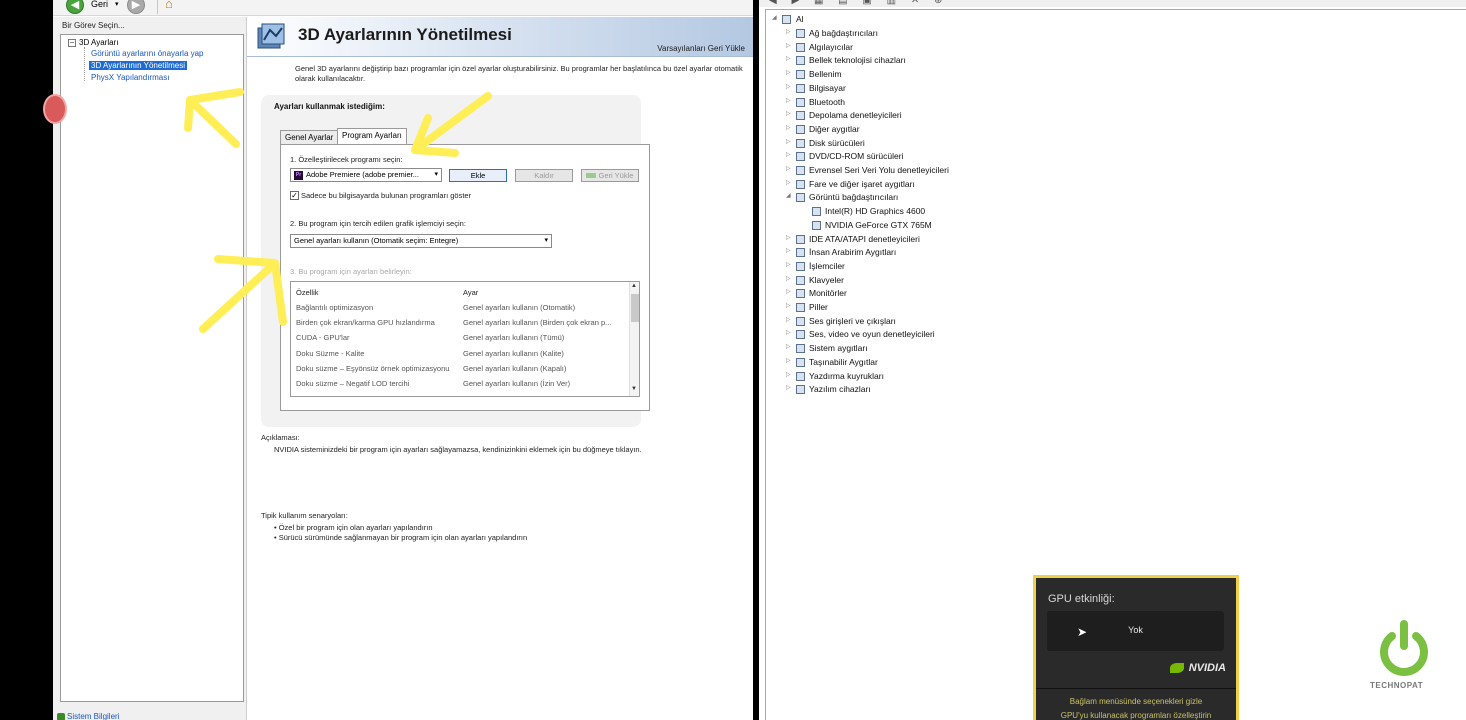 The height and width of the screenshot is (720, 1466). Describe the element at coordinates (334, 307) in the screenshot. I see `table-cell-feature: Bağlantılı optimizasyon` at that location.